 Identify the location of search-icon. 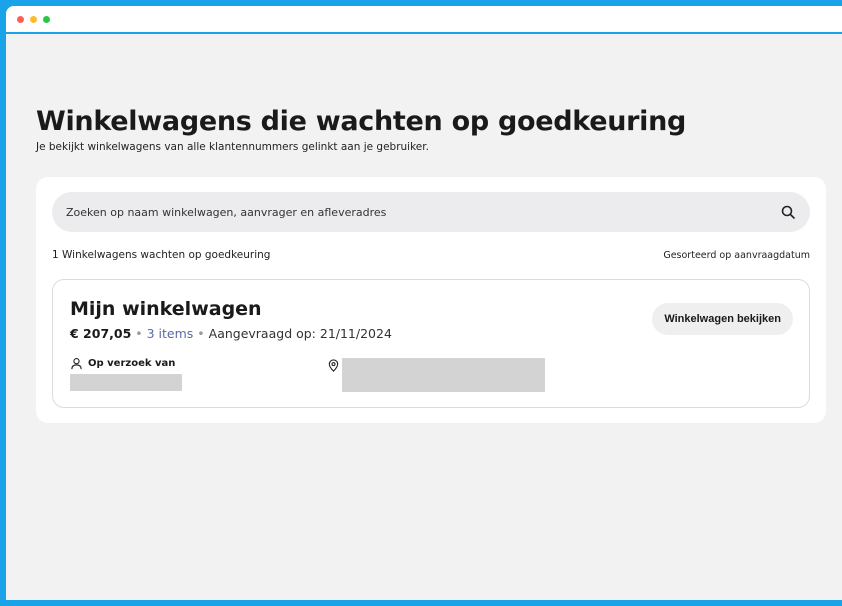
(788, 212).